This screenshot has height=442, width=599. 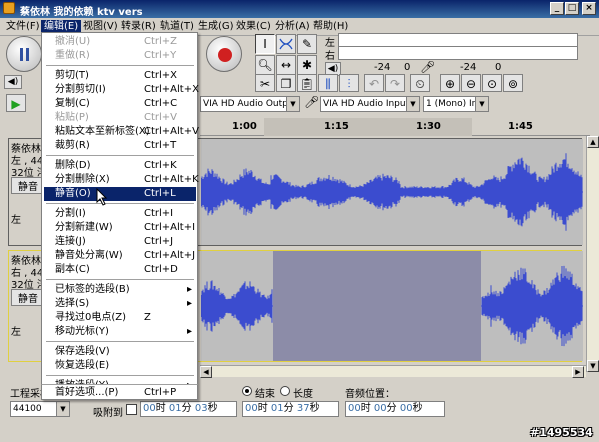 What do you see at coordinates (247, 391) in the screenshot?
I see `radio-end` at bounding box center [247, 391].